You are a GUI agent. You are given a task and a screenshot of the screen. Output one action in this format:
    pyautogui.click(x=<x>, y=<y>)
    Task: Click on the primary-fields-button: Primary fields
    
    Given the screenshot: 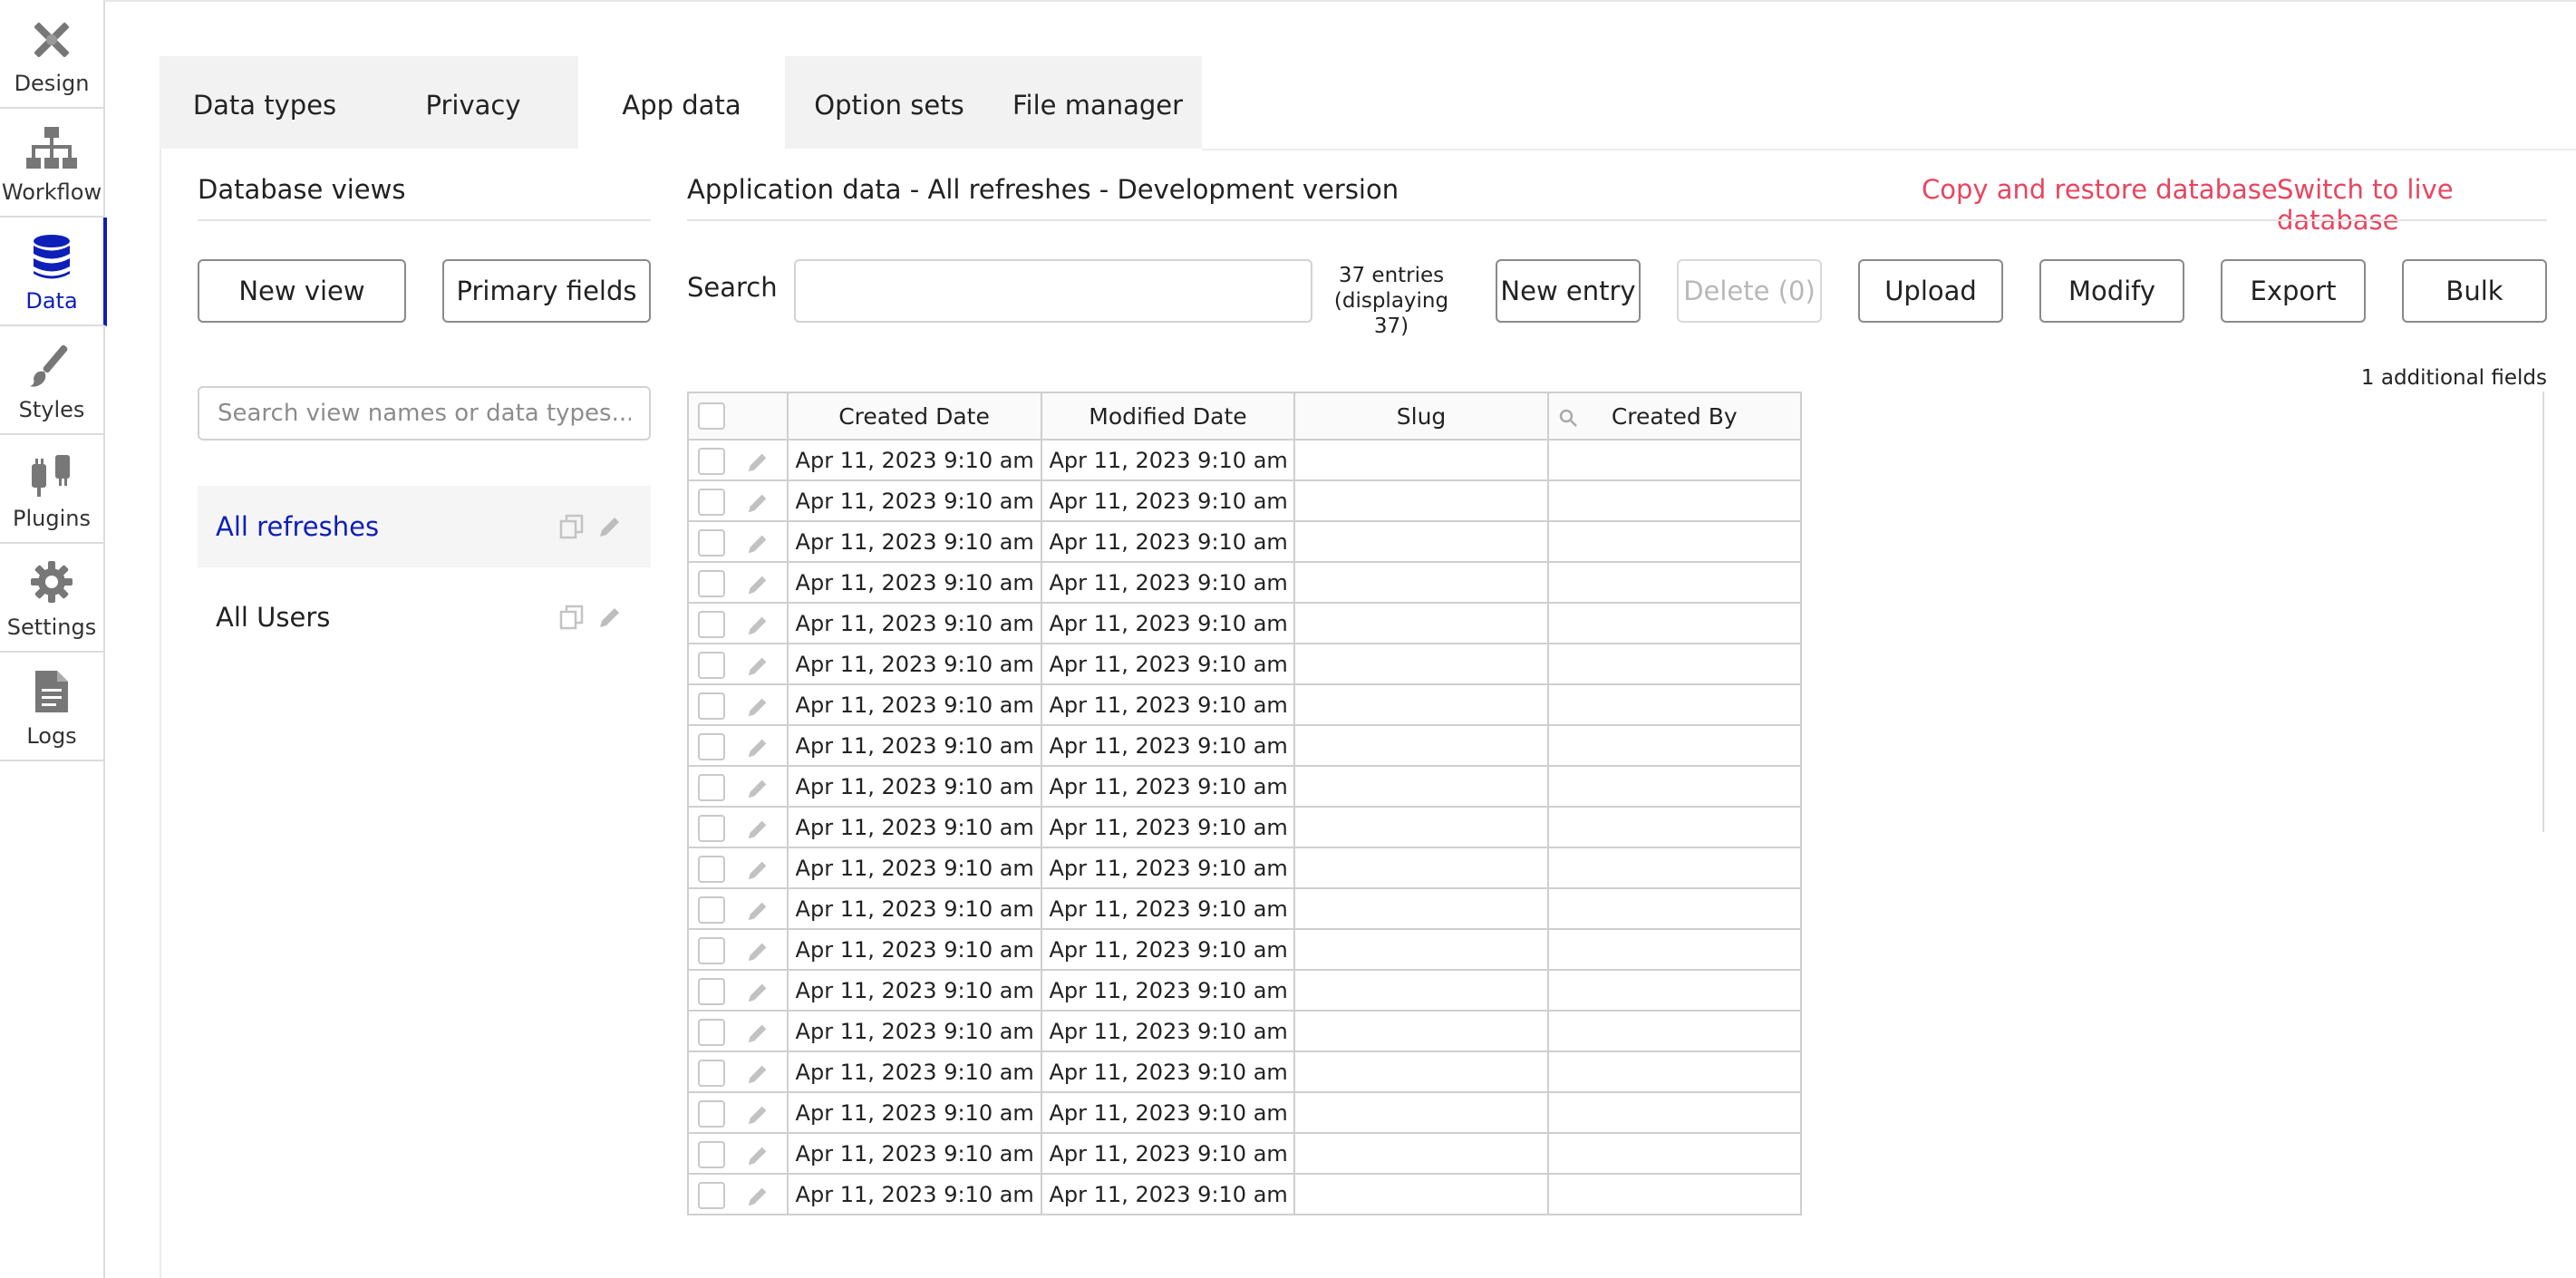 What is the action you would take?
    pyautogui.click(x=546, y=291)
    